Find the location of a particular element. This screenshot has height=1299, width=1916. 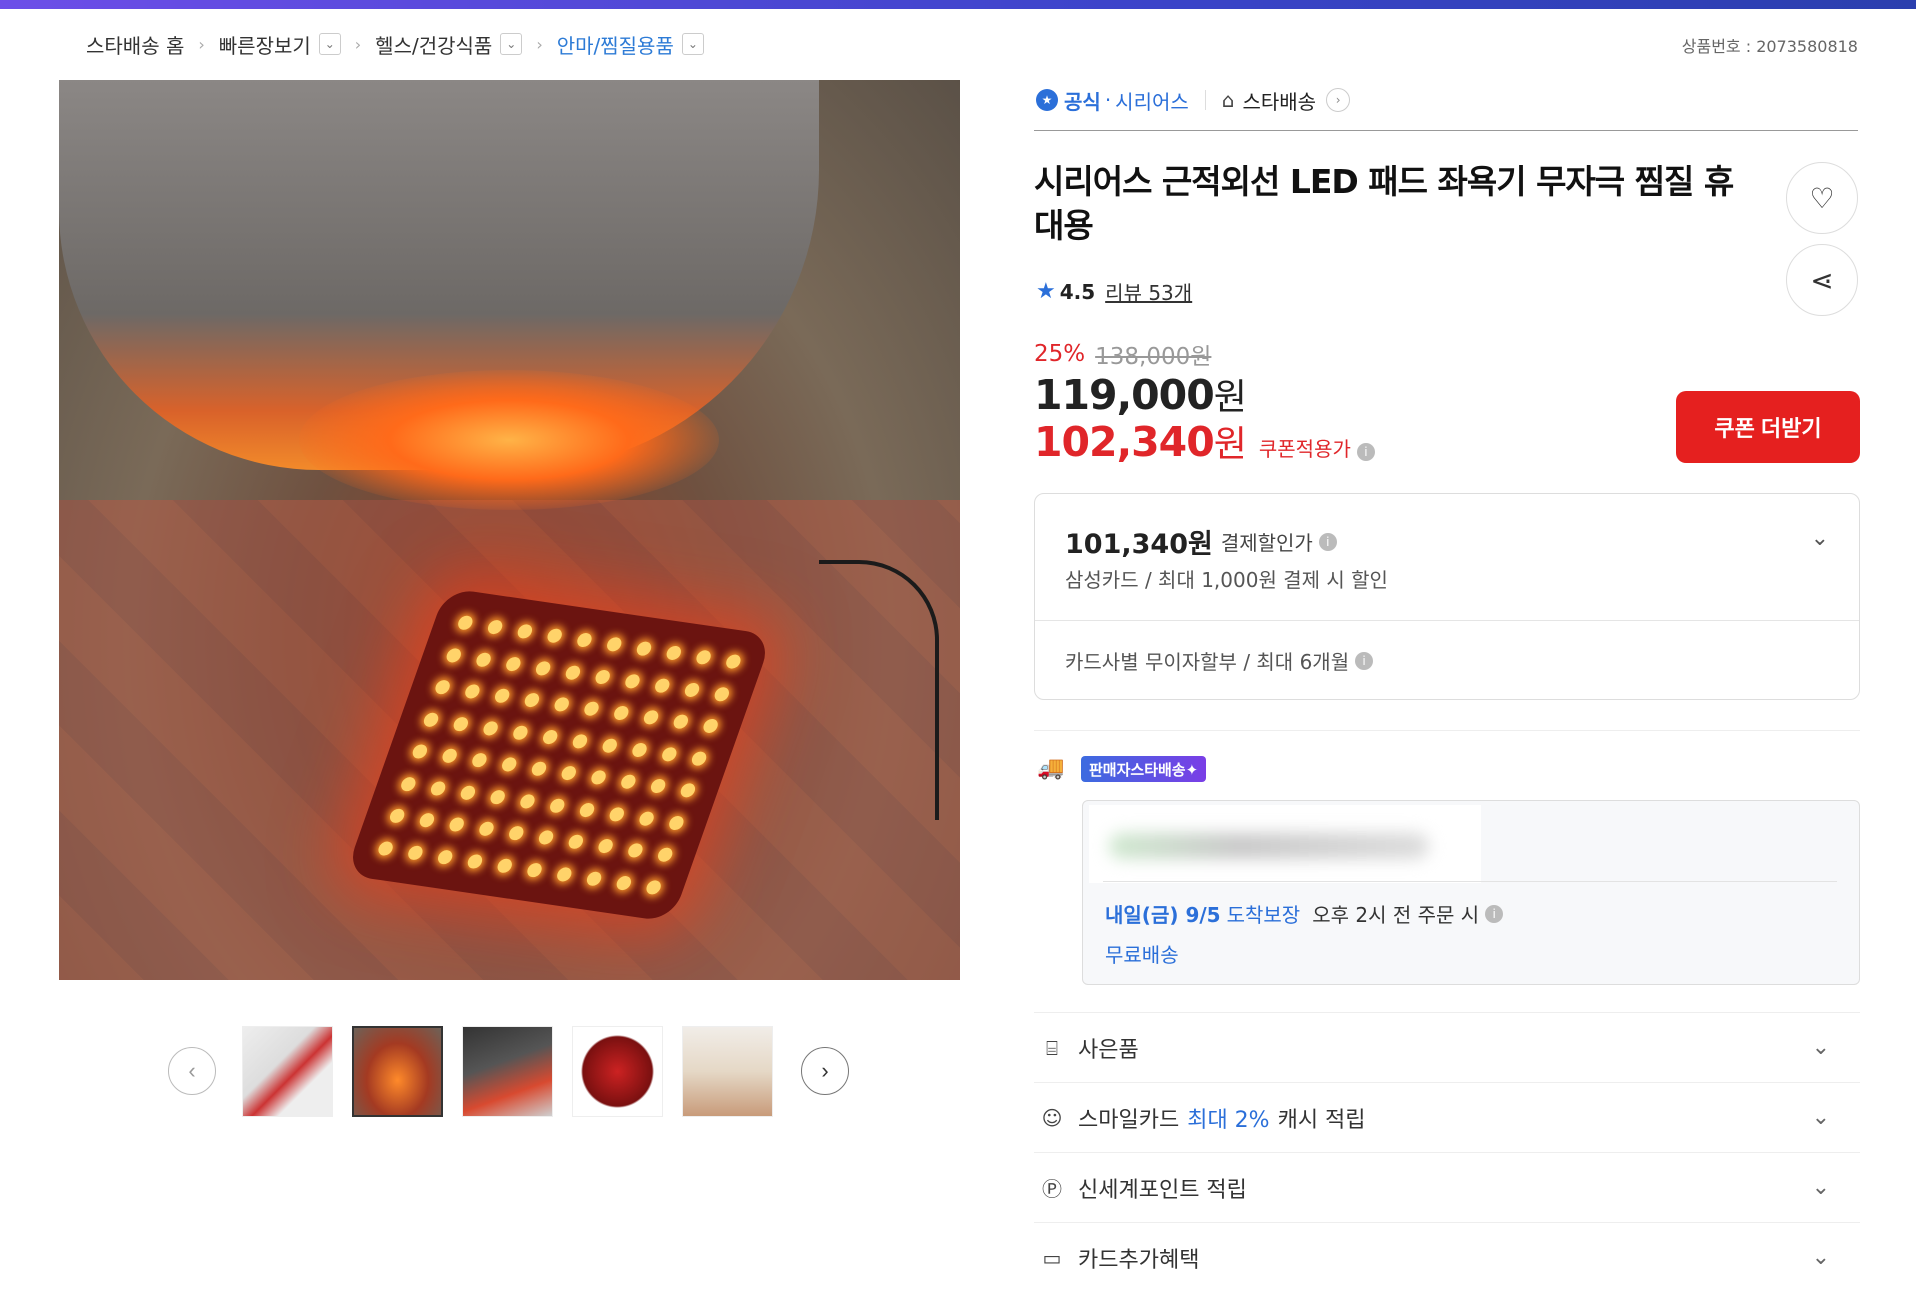

thumbnail-strip is located at coordinates (507, 1071).